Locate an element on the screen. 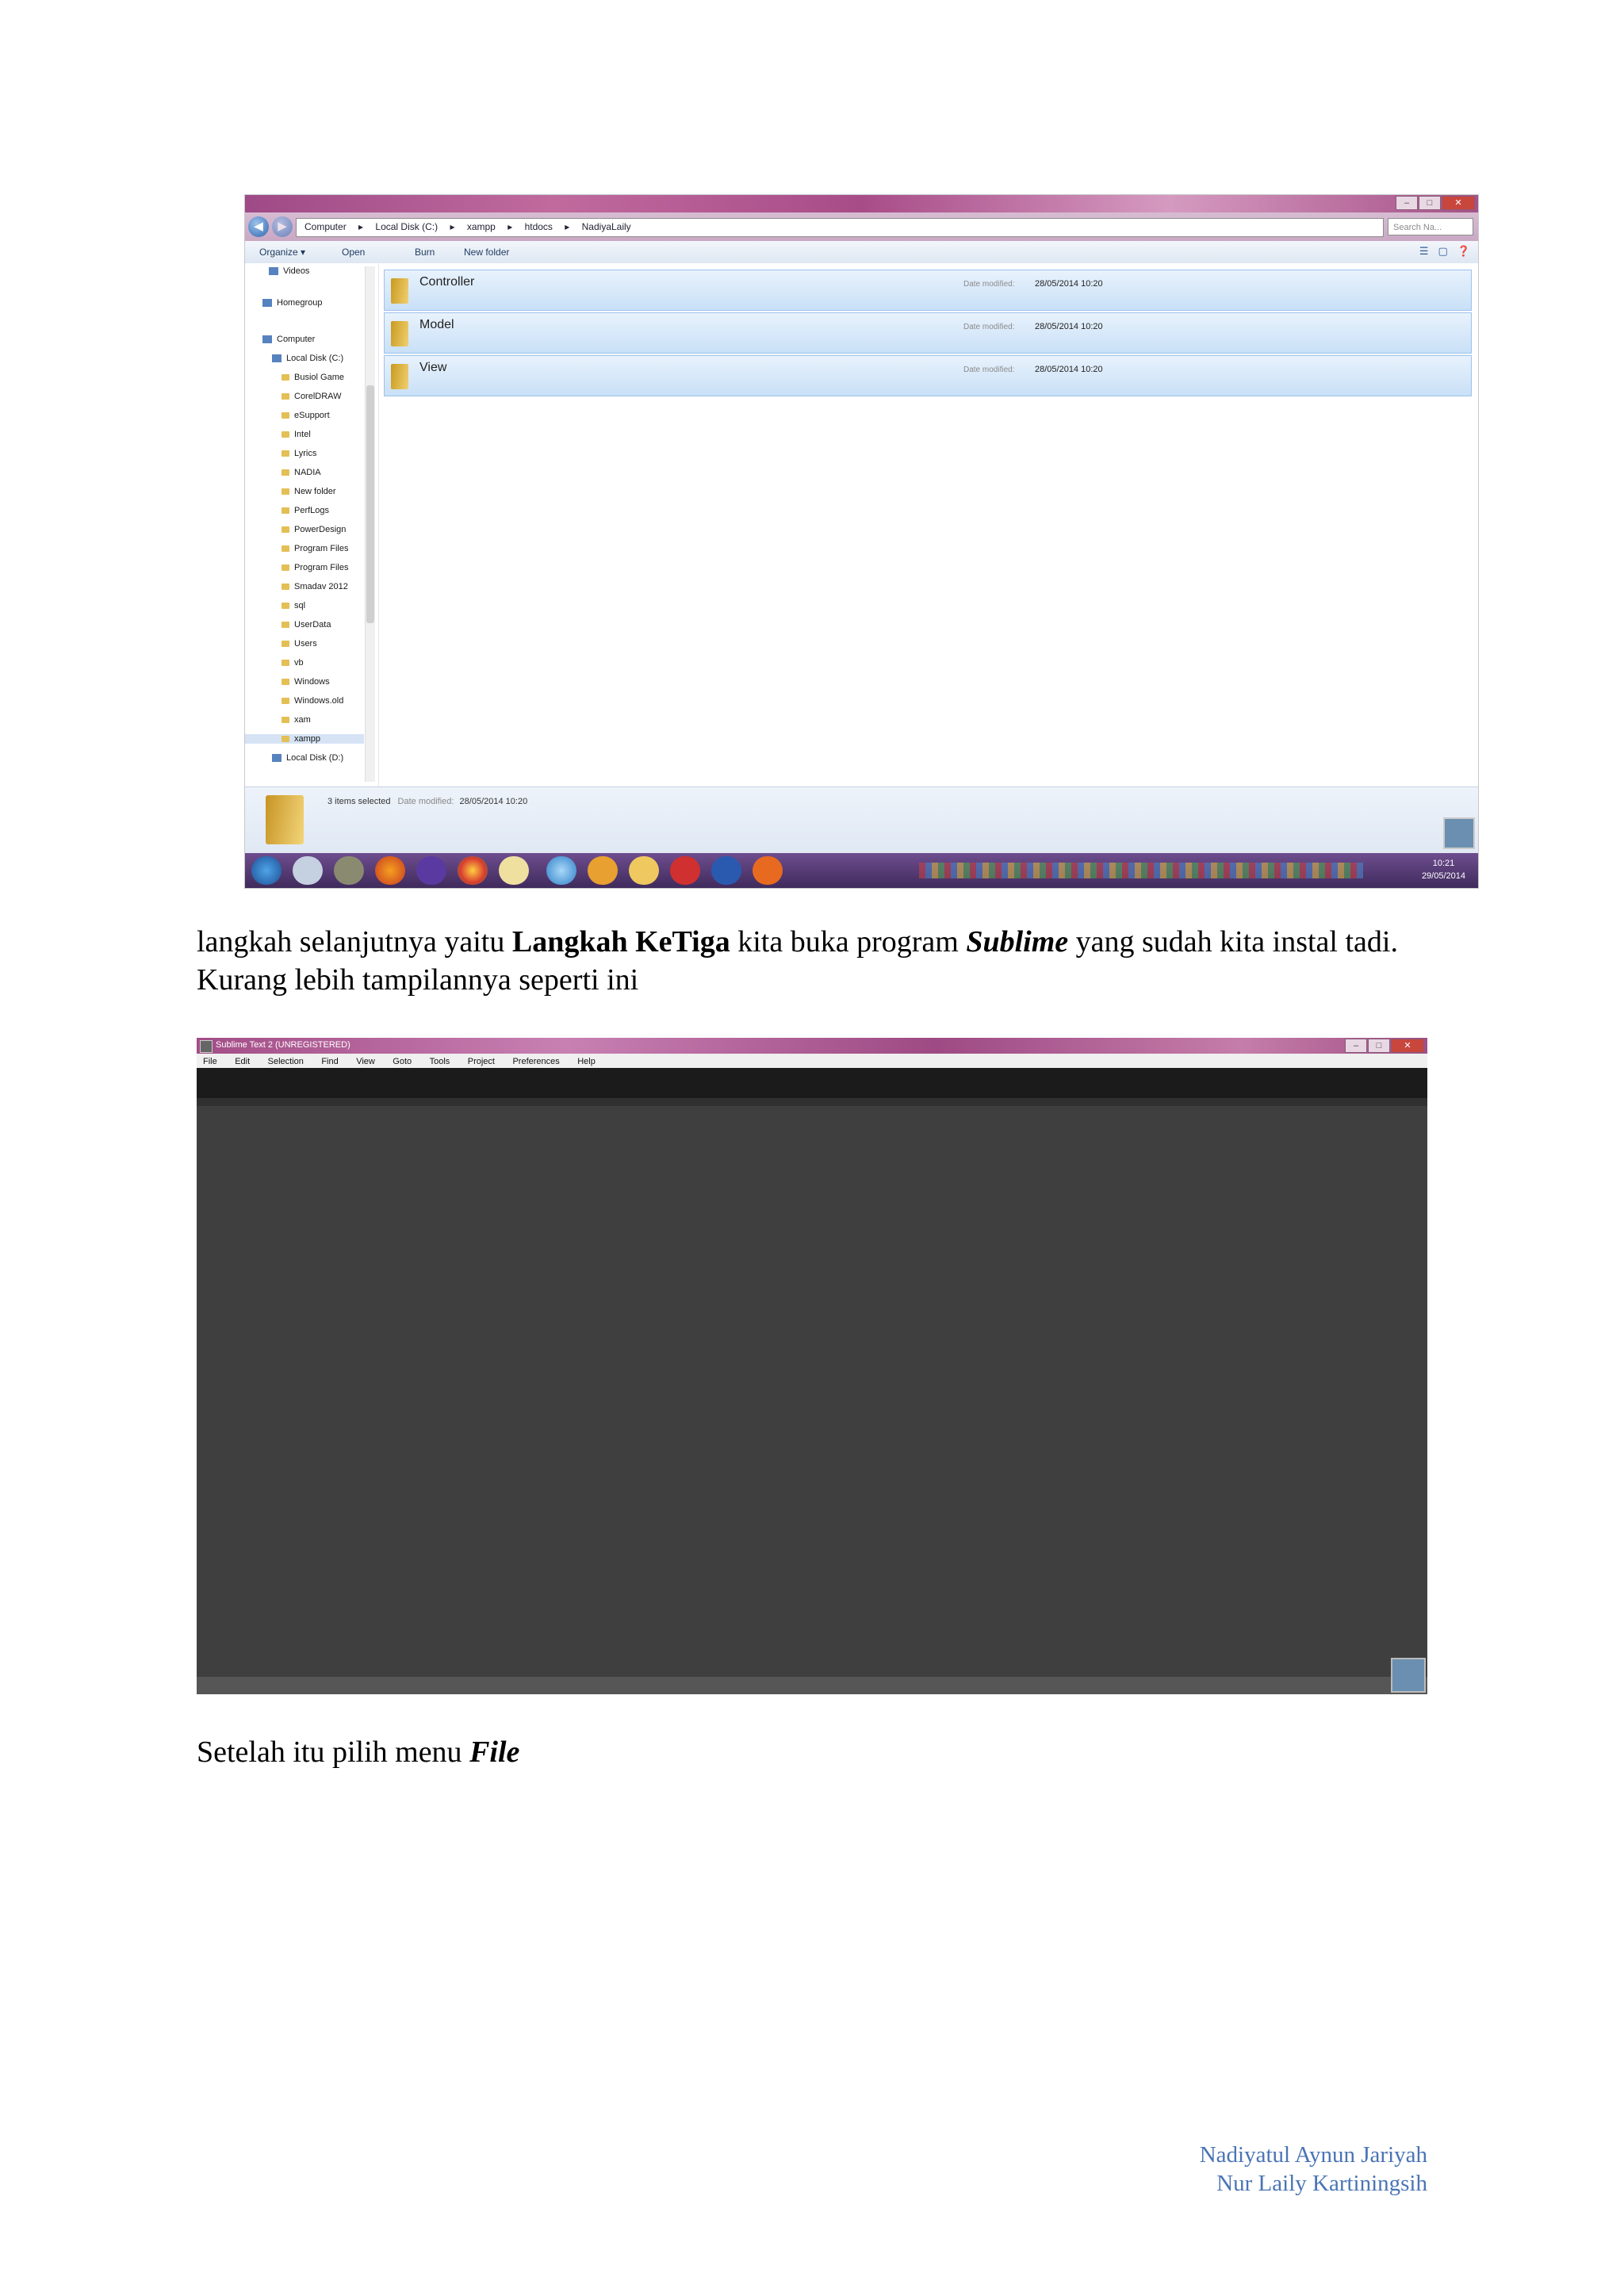  nav-folder: Windows is located at coordinates (321, 682).